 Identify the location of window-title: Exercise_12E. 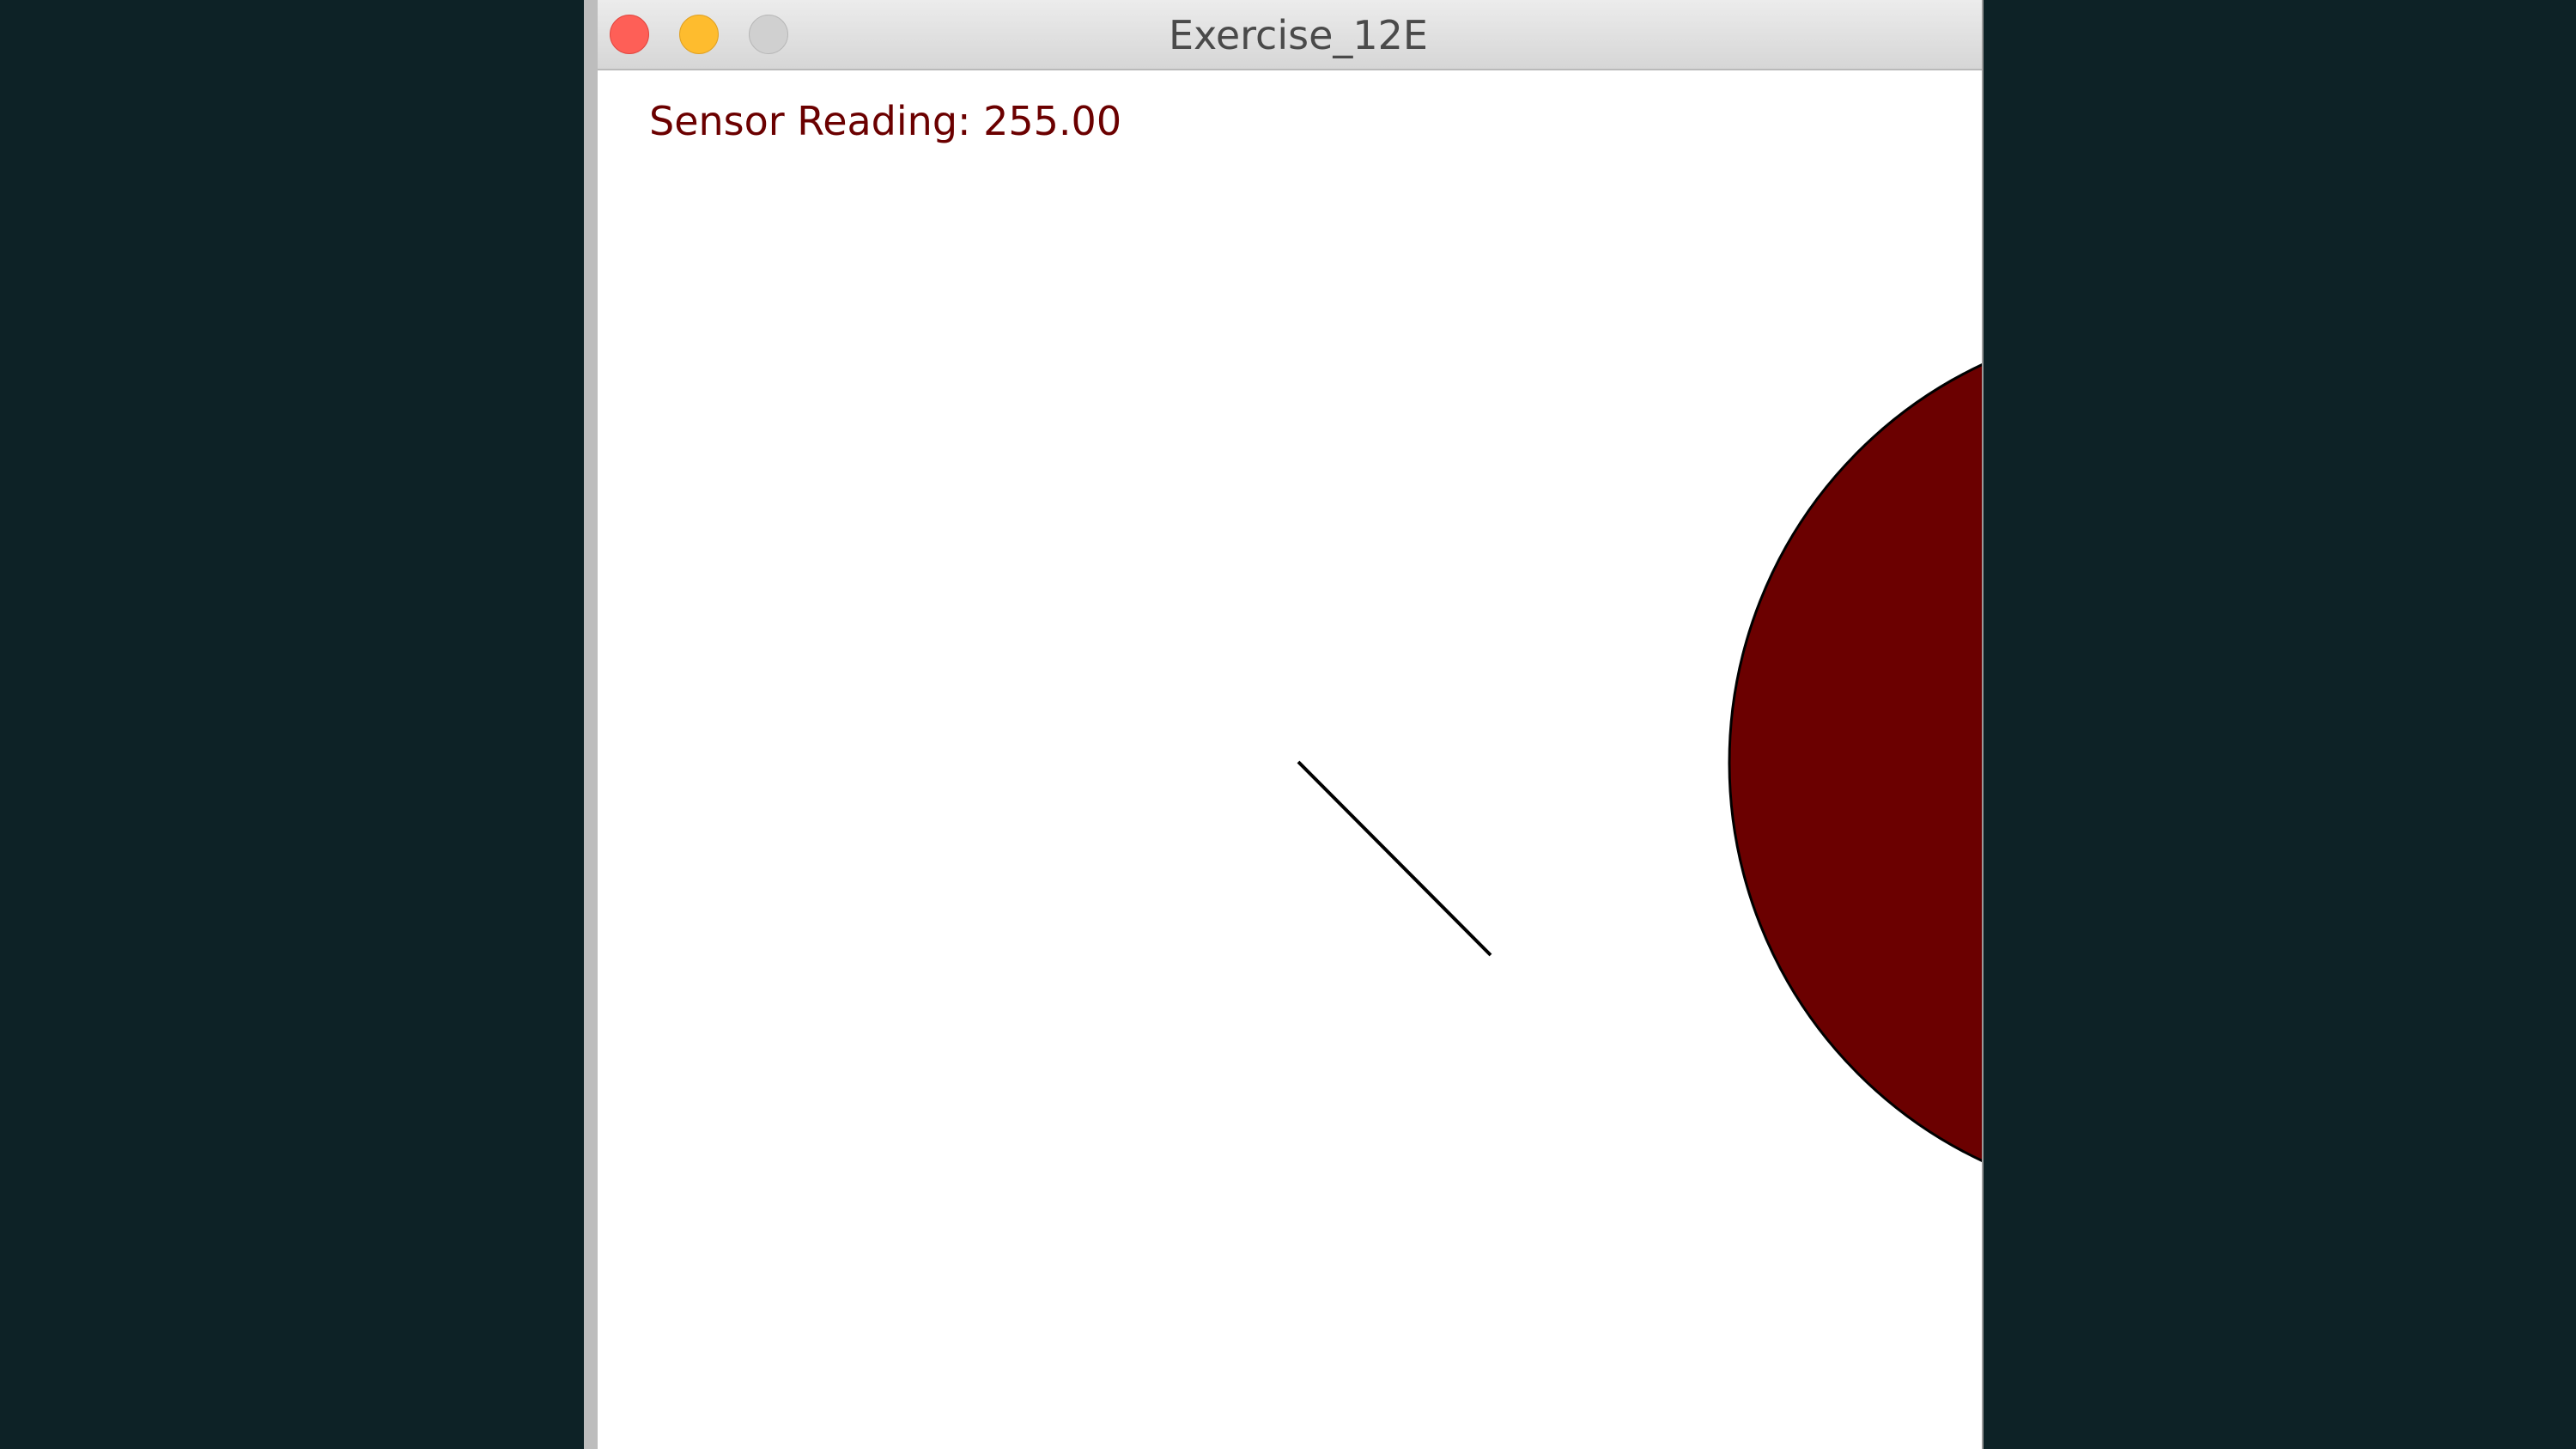
(1298, 35).